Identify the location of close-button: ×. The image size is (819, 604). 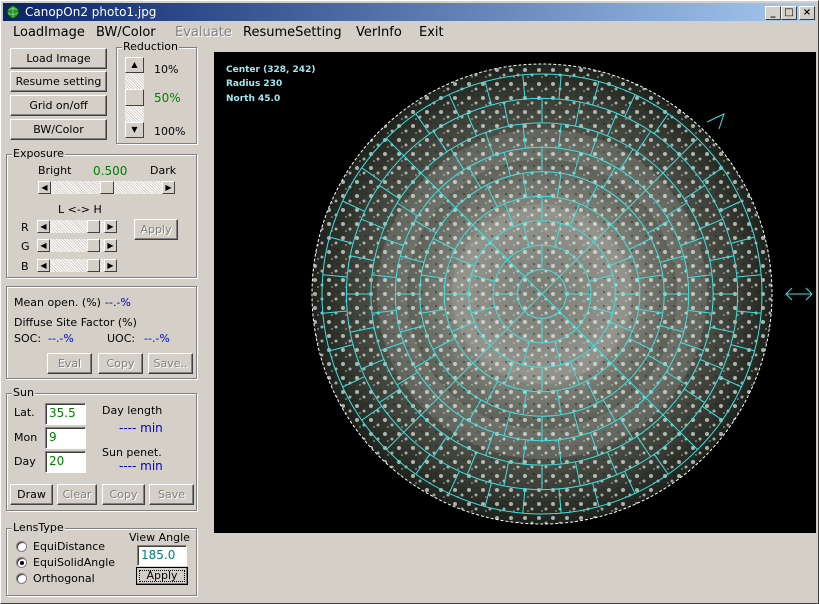
(807, 13).